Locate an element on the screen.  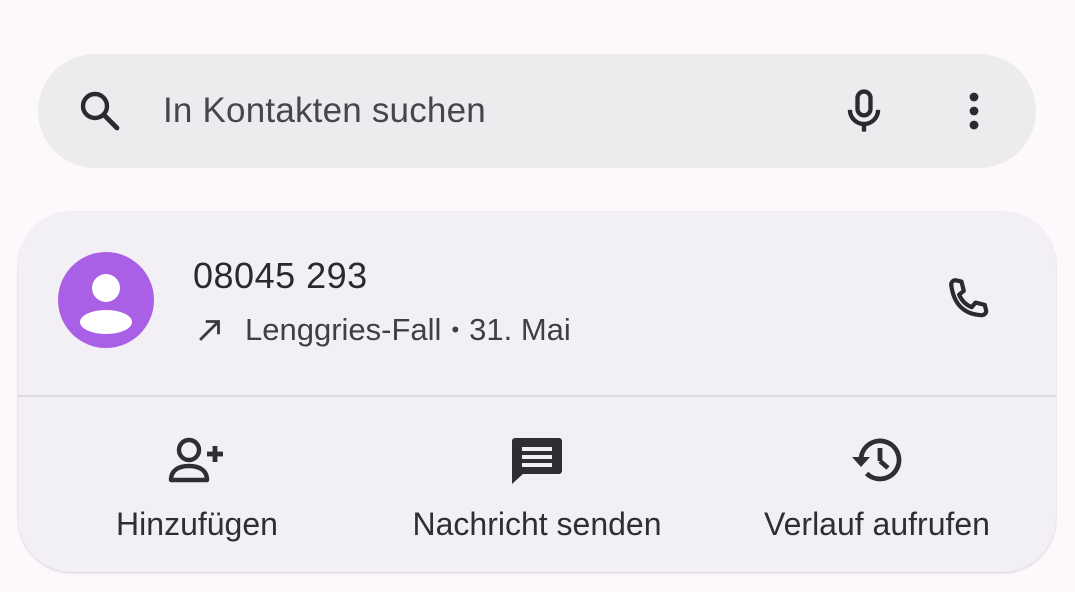
search-icon is located at coordinates (100, 111).